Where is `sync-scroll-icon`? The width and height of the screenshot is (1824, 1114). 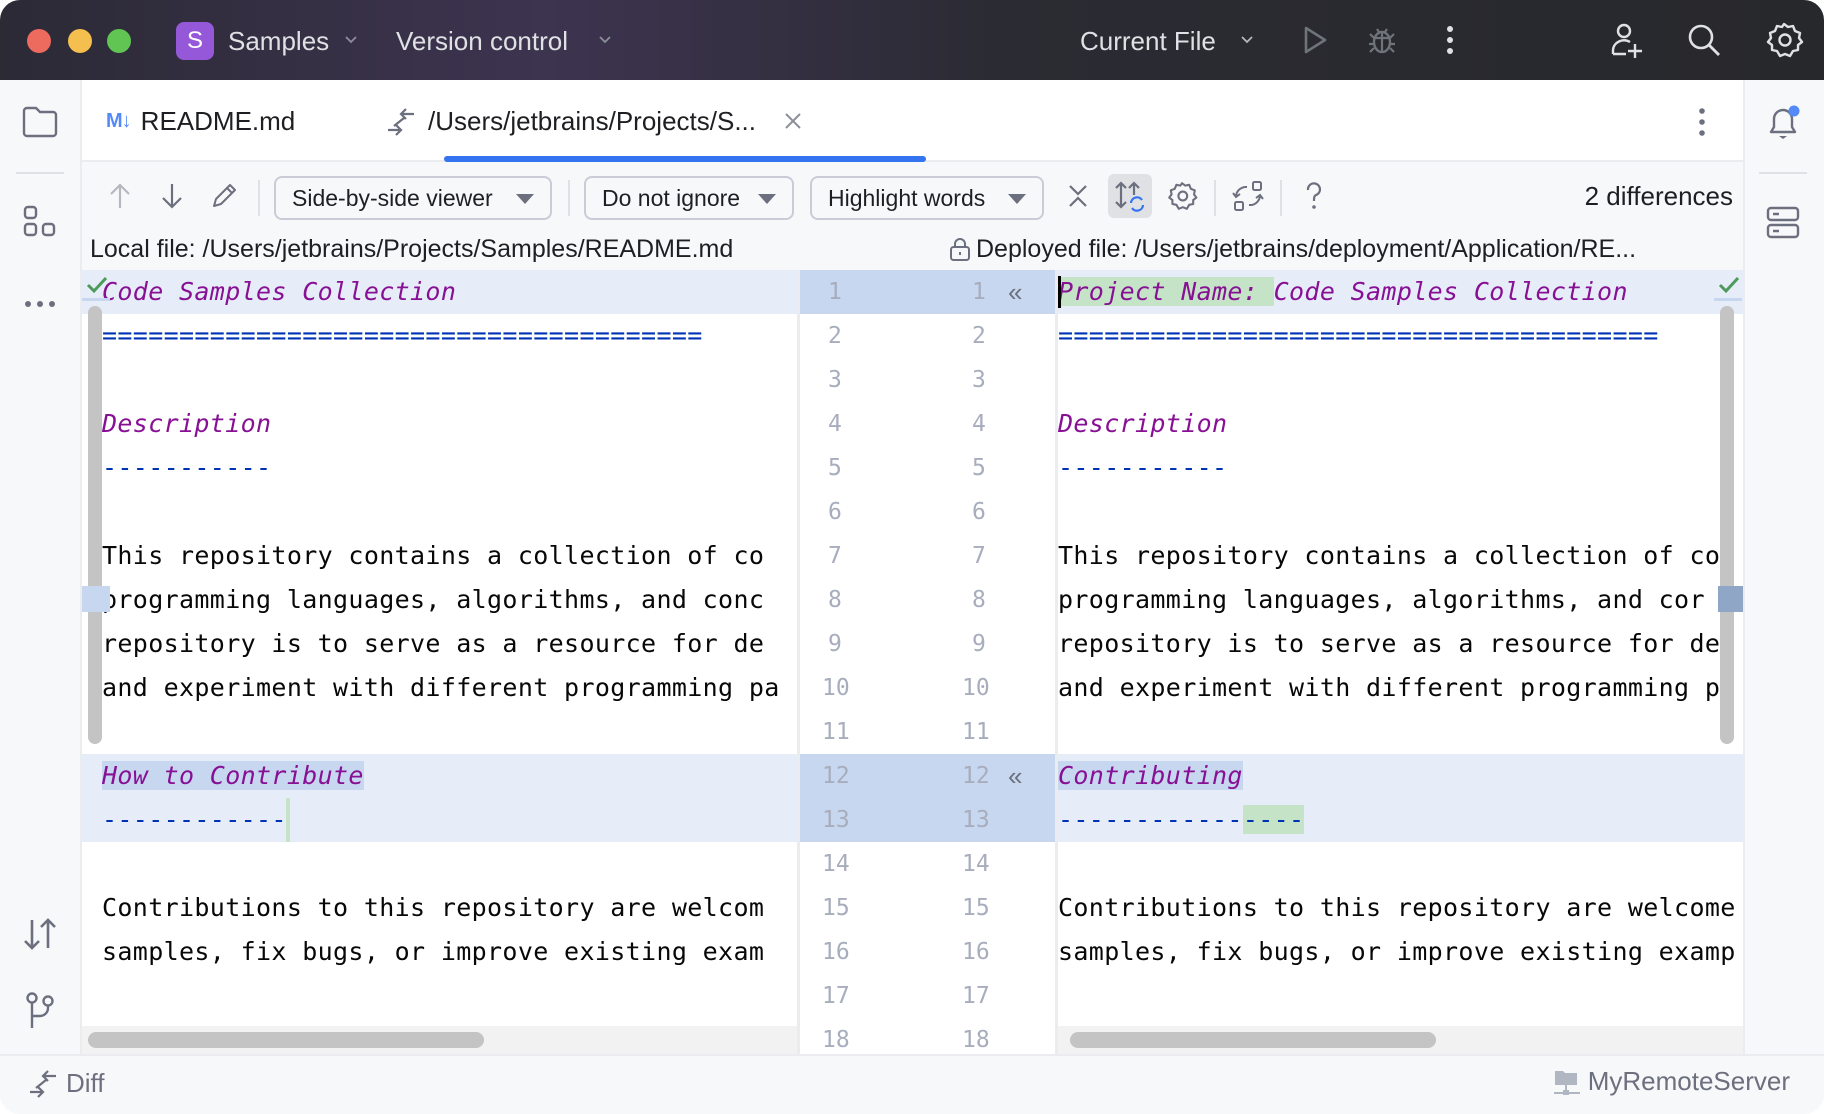 sync-scroll-icon is located at coordinates (1130, 196).